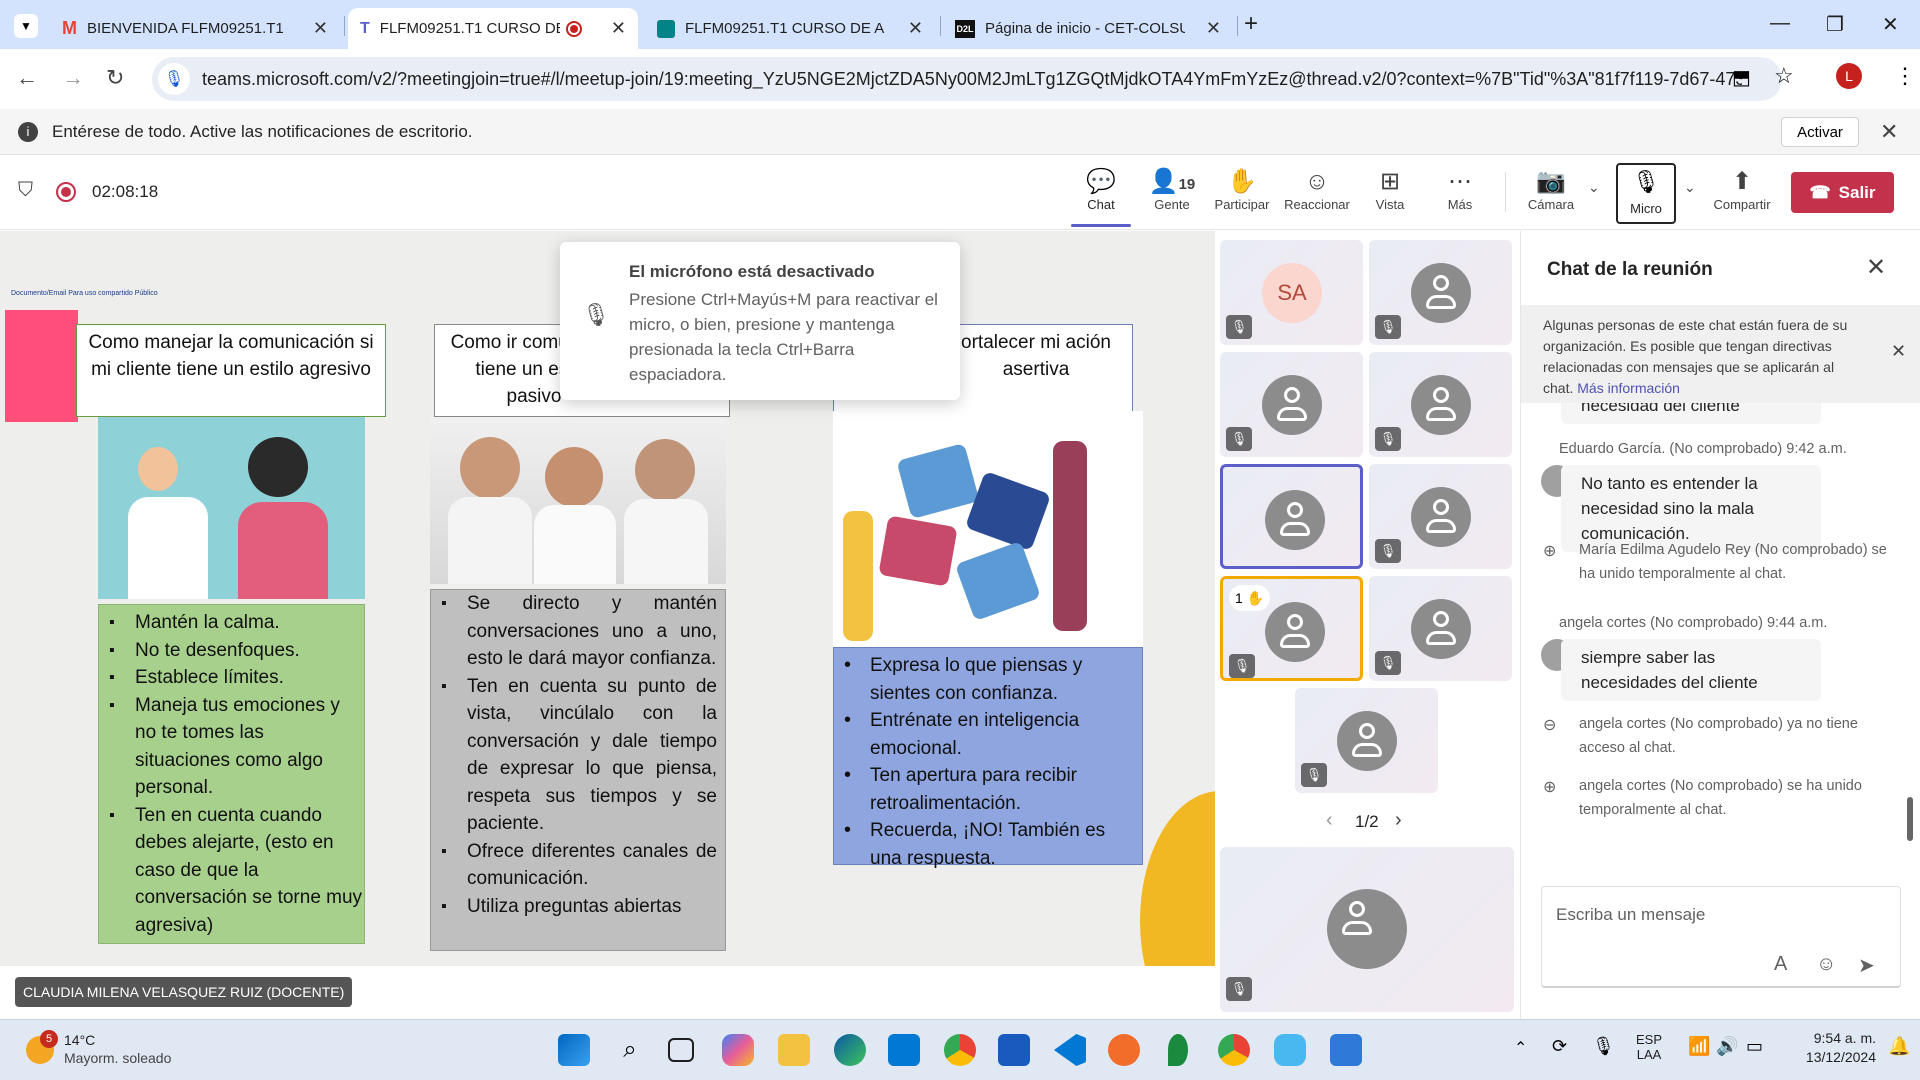 This screenshot has height=1080, width=1920. I want to click on avatar, so click(1441, 405).